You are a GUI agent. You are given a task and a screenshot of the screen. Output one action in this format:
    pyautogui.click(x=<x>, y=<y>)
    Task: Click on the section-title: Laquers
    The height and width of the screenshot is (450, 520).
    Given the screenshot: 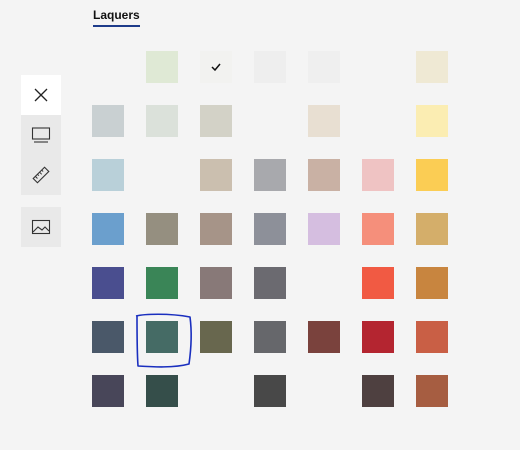 What is the action you would take?
    pyautogui.click(x=116, y=17)
    